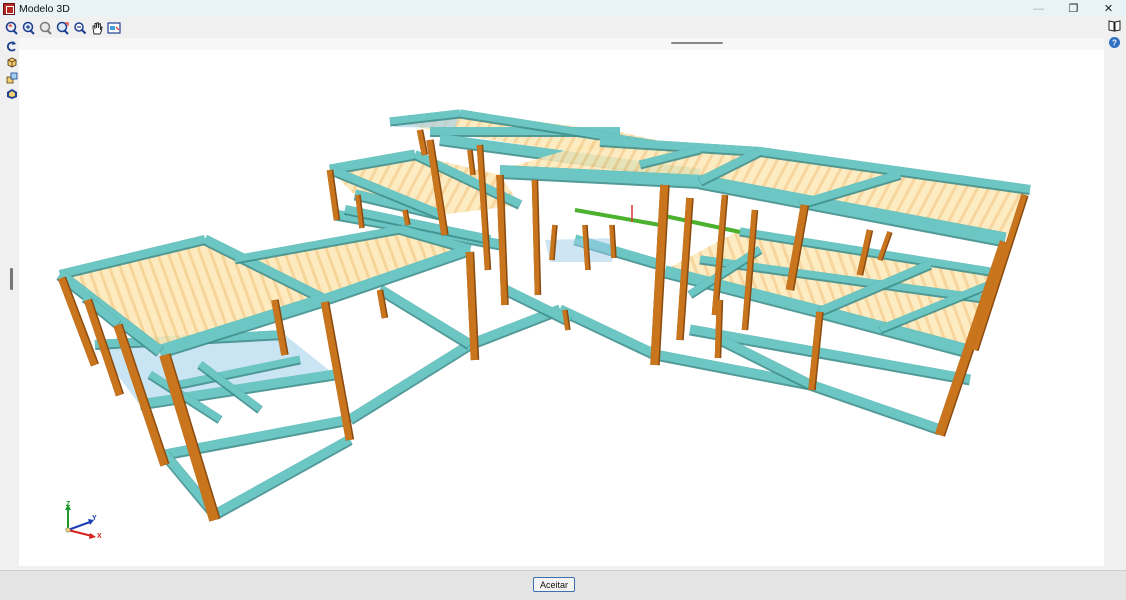 This screenshot has height=600, width=1126. I want to click on axis-y-label: Y, so click(94, 518).